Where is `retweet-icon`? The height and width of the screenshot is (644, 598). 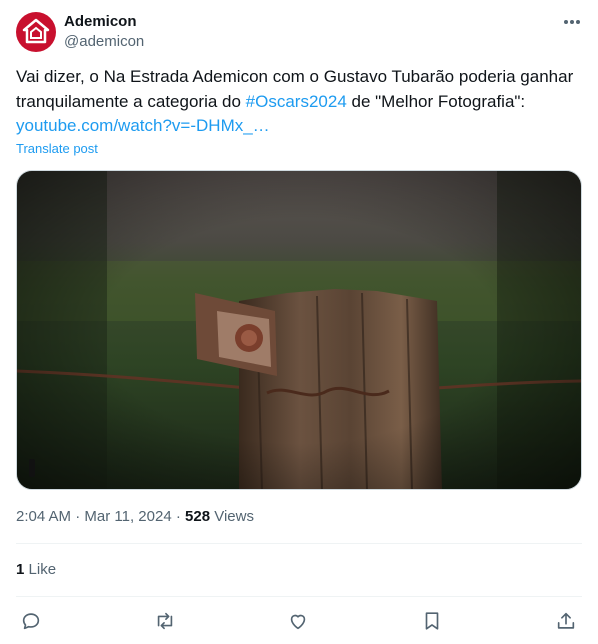 retweet-icon is located at coordinates (165, 621).